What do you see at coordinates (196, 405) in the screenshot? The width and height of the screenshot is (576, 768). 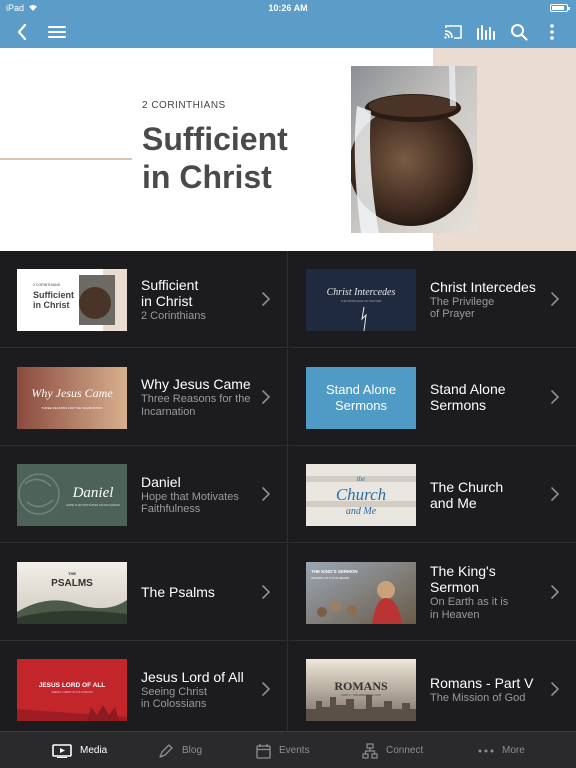 I see `series-subtitle: Three Reasons for the Incarnation` at bounding box center [196, 405].